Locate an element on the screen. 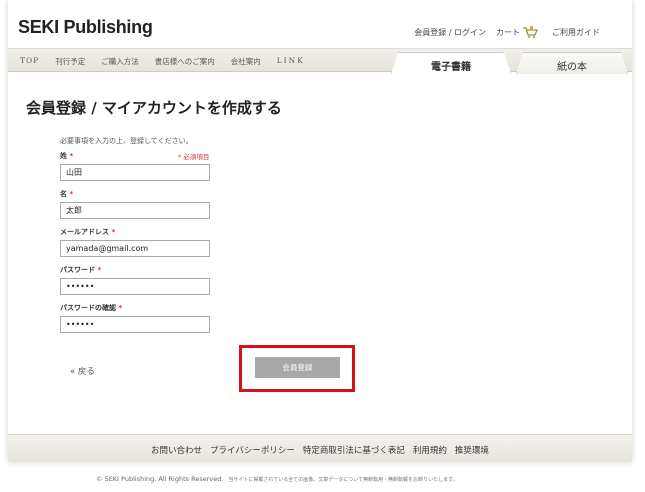  password-label: パスワード * is located at coordinates (140, 270).